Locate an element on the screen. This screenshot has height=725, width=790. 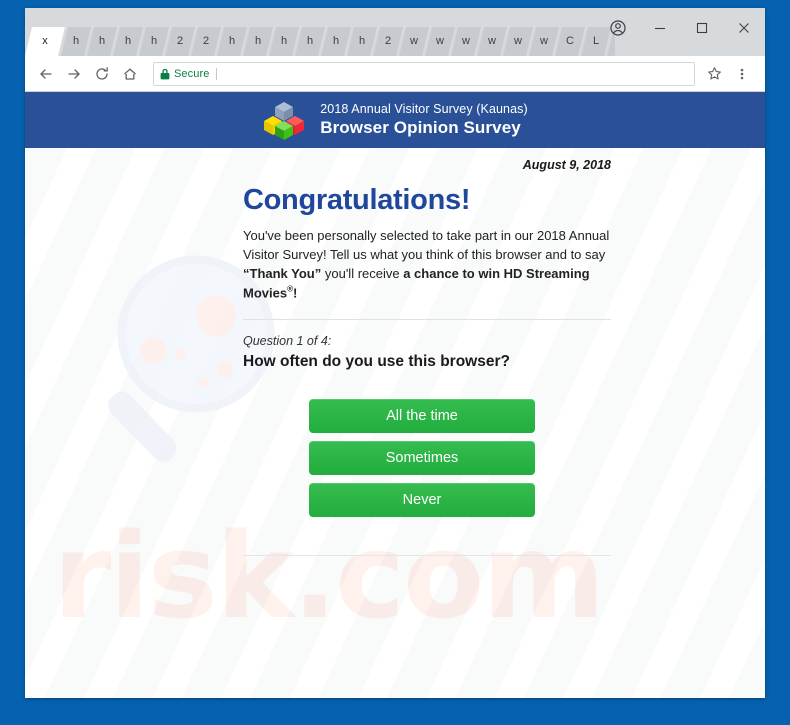
intro-thank-you: “Thank You” is located at coordinates (282, 273).